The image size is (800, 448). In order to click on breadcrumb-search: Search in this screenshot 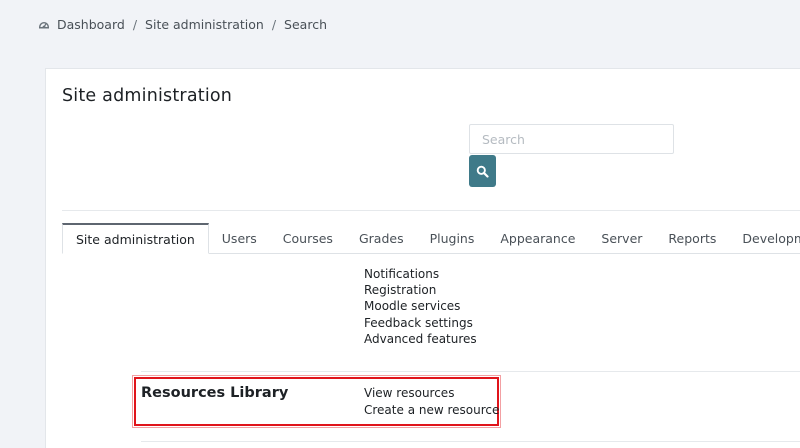, I will do `click(305, 24)`.